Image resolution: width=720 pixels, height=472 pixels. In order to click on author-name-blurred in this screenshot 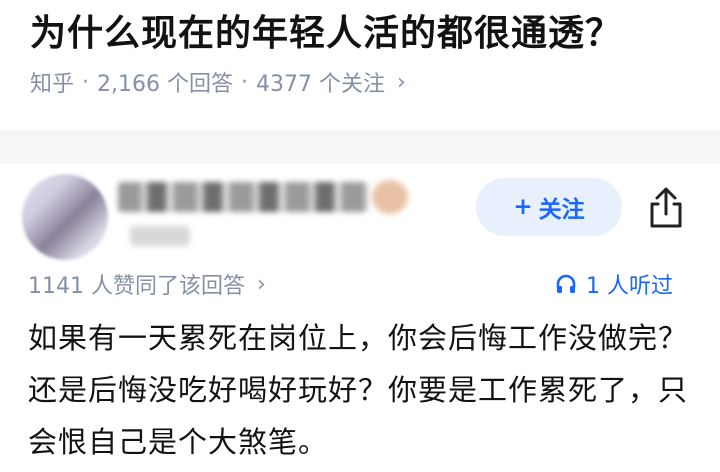, I will do `click(243, 197)`.